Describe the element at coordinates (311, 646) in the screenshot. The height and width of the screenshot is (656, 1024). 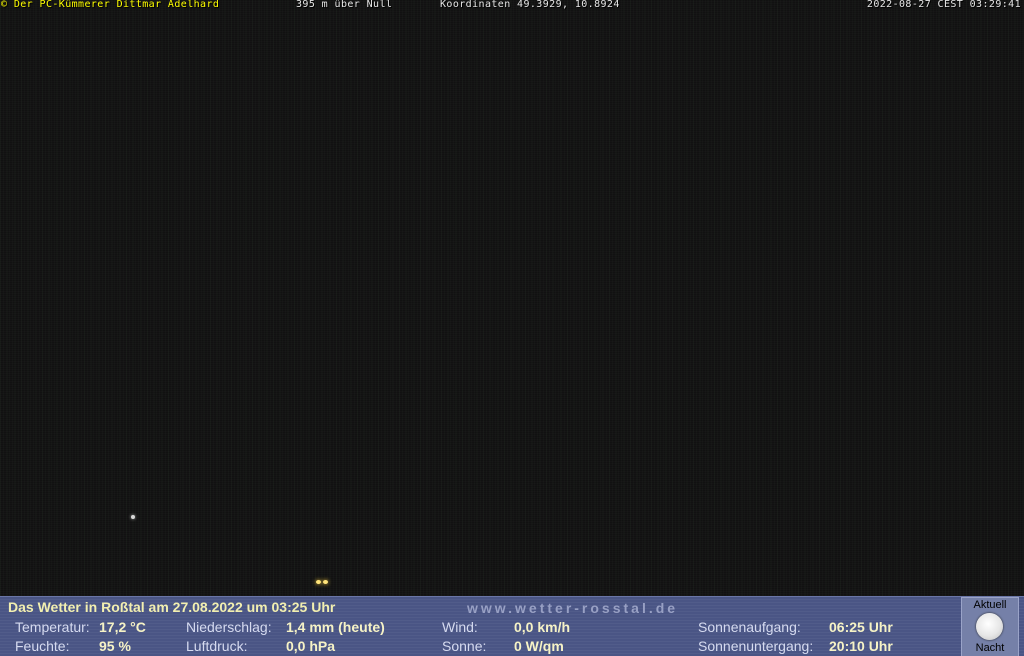
I see `pressure-value: 0,0 hPa` at that location.